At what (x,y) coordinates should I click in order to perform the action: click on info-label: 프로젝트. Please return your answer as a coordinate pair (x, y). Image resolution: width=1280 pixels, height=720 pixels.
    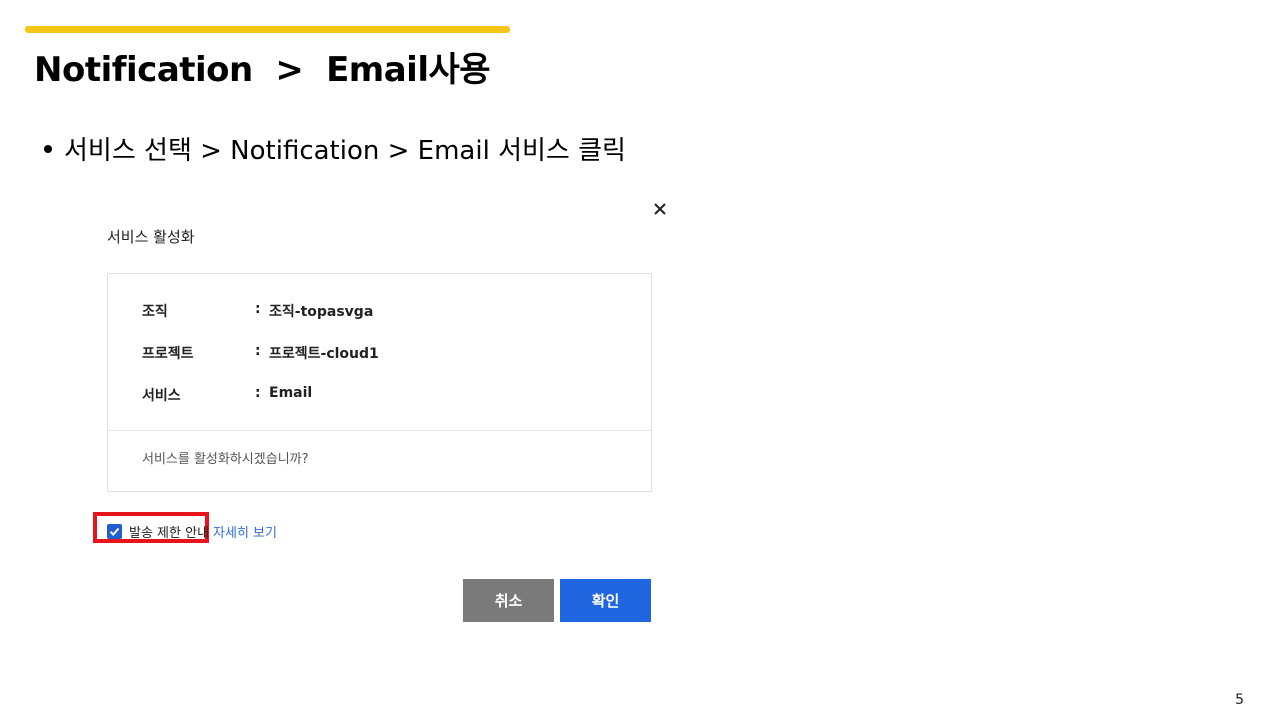
    Looking at the image, I should click on (168, 354).